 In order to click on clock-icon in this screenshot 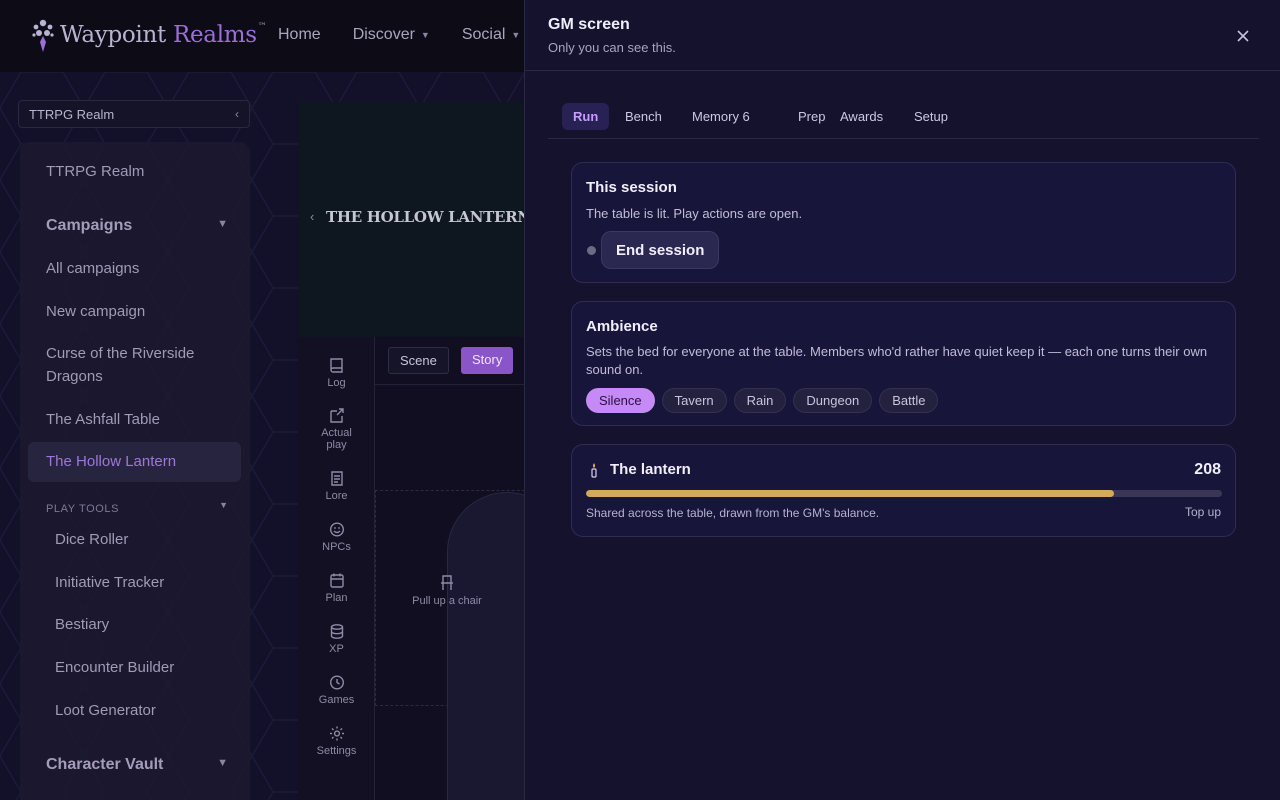, I will do `click(336, 682)`.